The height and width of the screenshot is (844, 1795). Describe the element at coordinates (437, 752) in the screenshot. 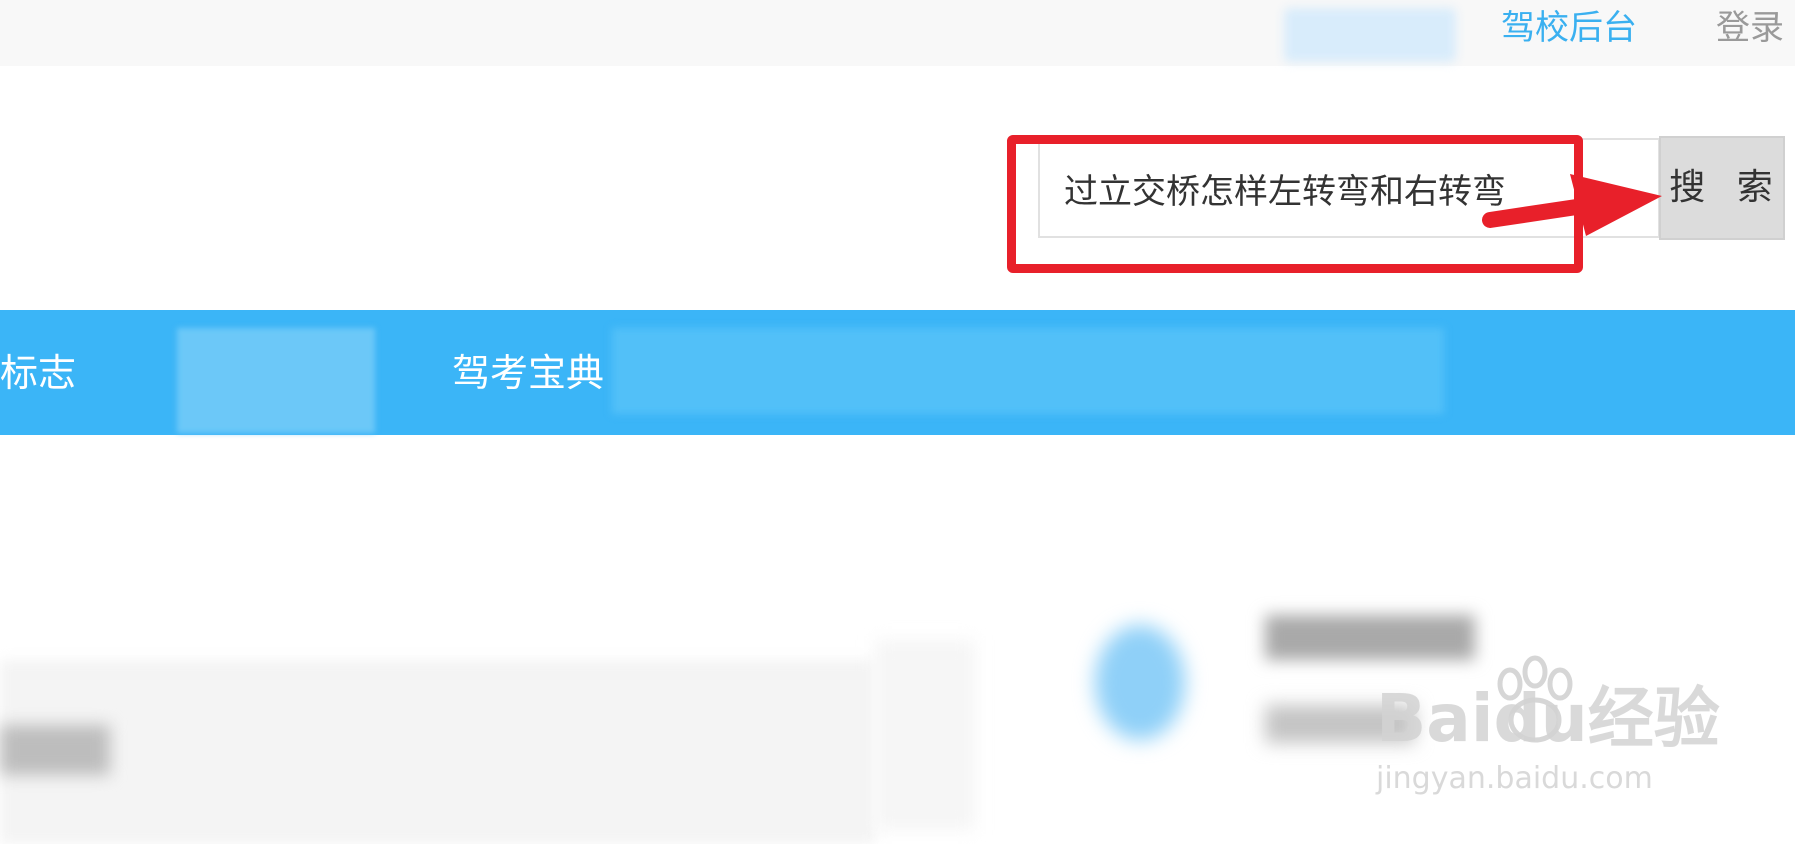

I see `blurred-content-panel` at that location.